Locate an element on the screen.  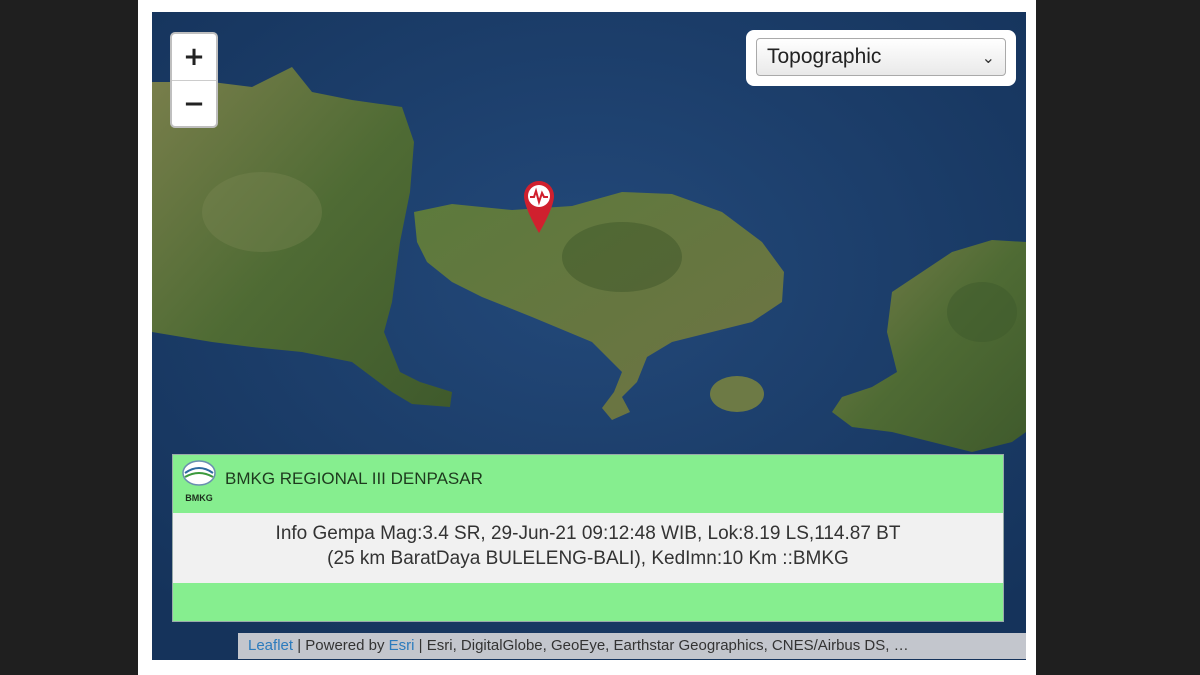
attribution-powered-by: | Powered by is located at coordinates (341, 645).